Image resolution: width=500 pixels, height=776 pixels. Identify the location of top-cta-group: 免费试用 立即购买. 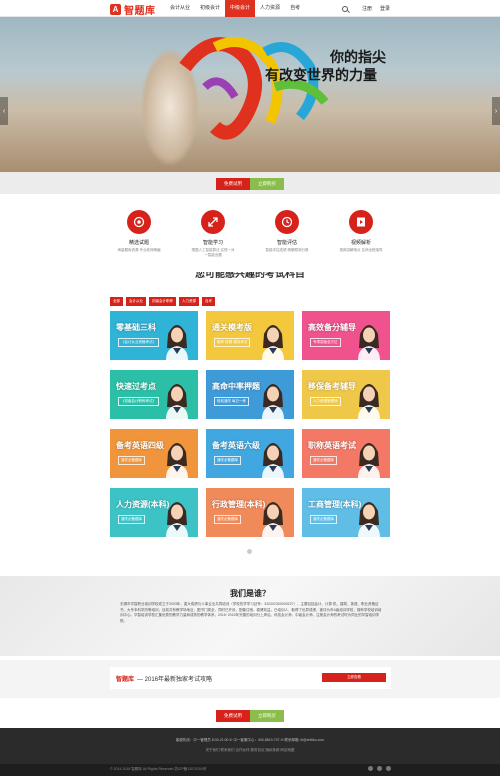
(250, 184).